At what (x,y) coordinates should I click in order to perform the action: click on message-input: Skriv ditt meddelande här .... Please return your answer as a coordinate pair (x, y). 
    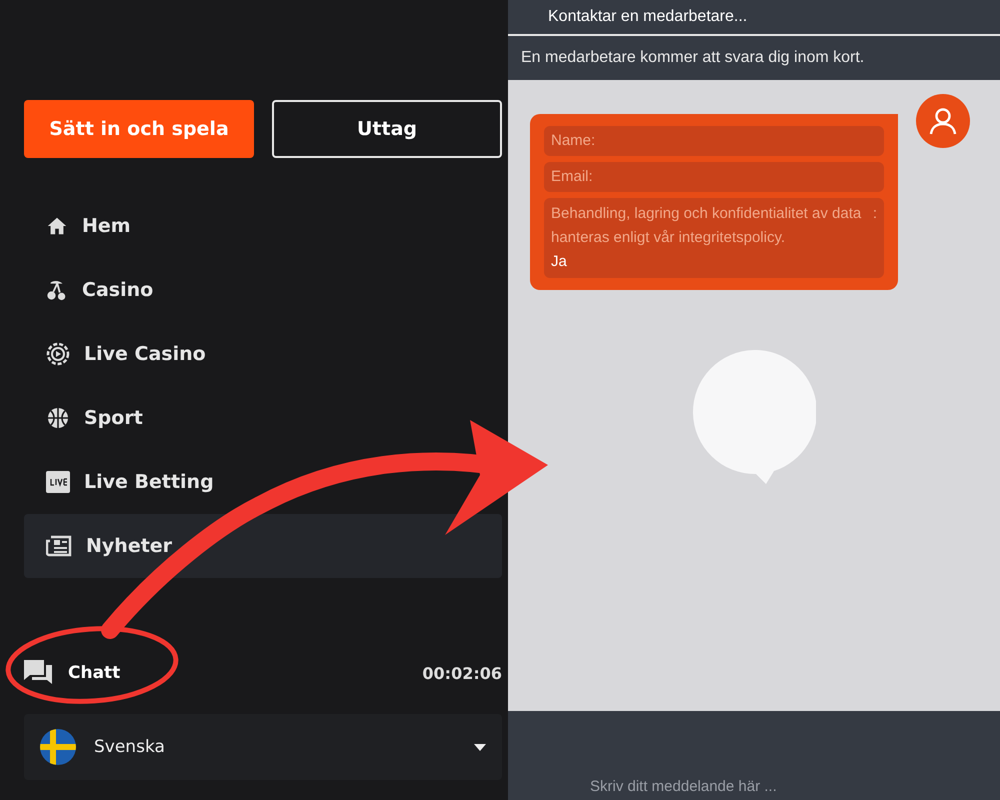
    Looking at the image, I should click on (740, 786).